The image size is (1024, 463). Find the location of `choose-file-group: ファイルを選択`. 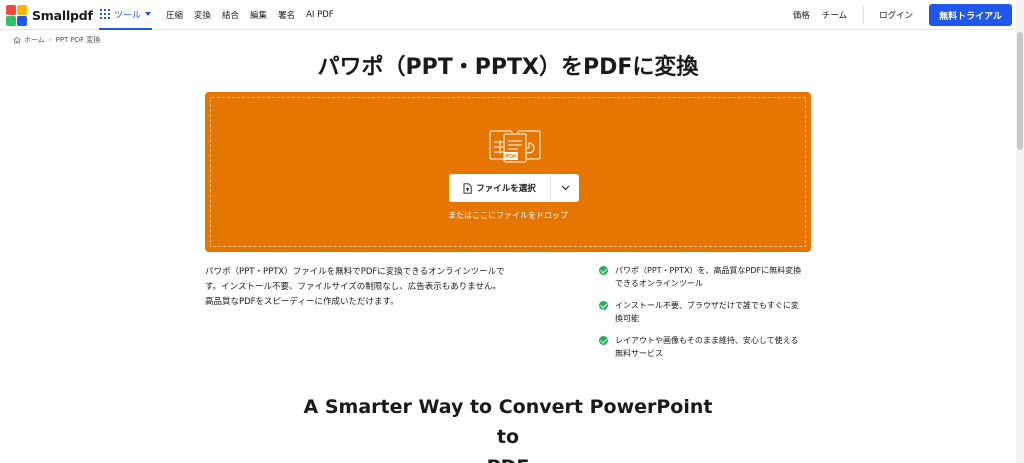

choose-file-group: ファイルを選択 is located at coordinates (514, 188).